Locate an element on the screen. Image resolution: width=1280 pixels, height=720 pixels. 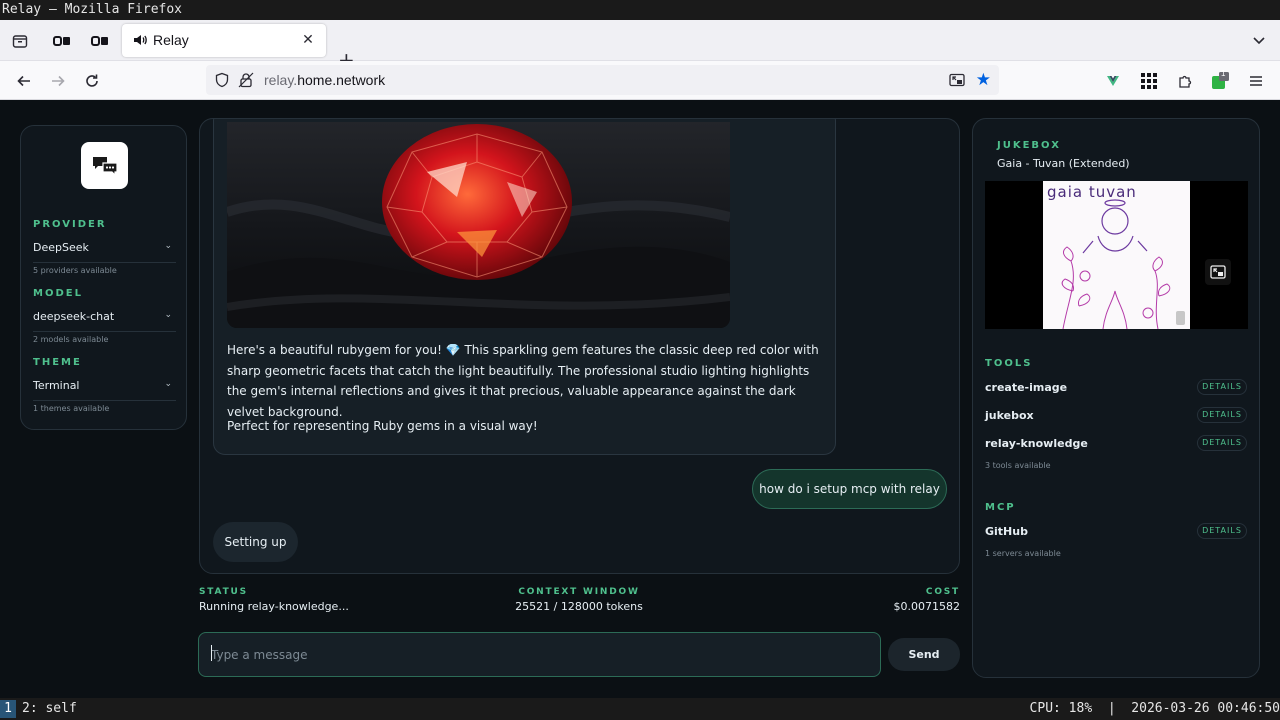
send-button: Send is located at coordinates (924, 654).